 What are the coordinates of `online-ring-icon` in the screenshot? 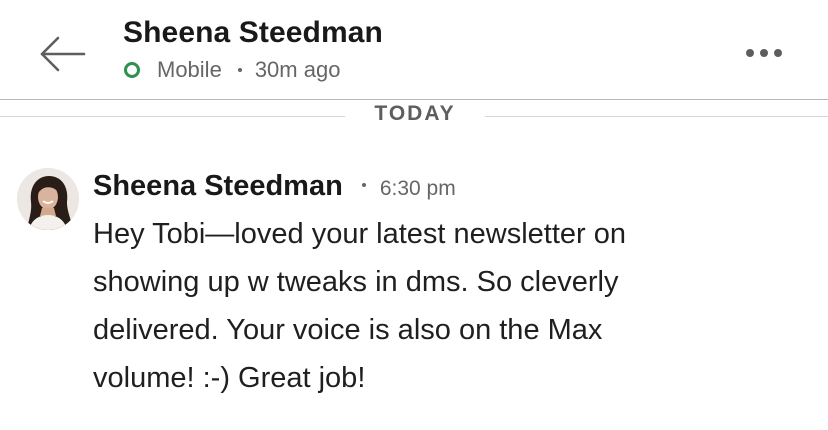 It's located at (132, 70).